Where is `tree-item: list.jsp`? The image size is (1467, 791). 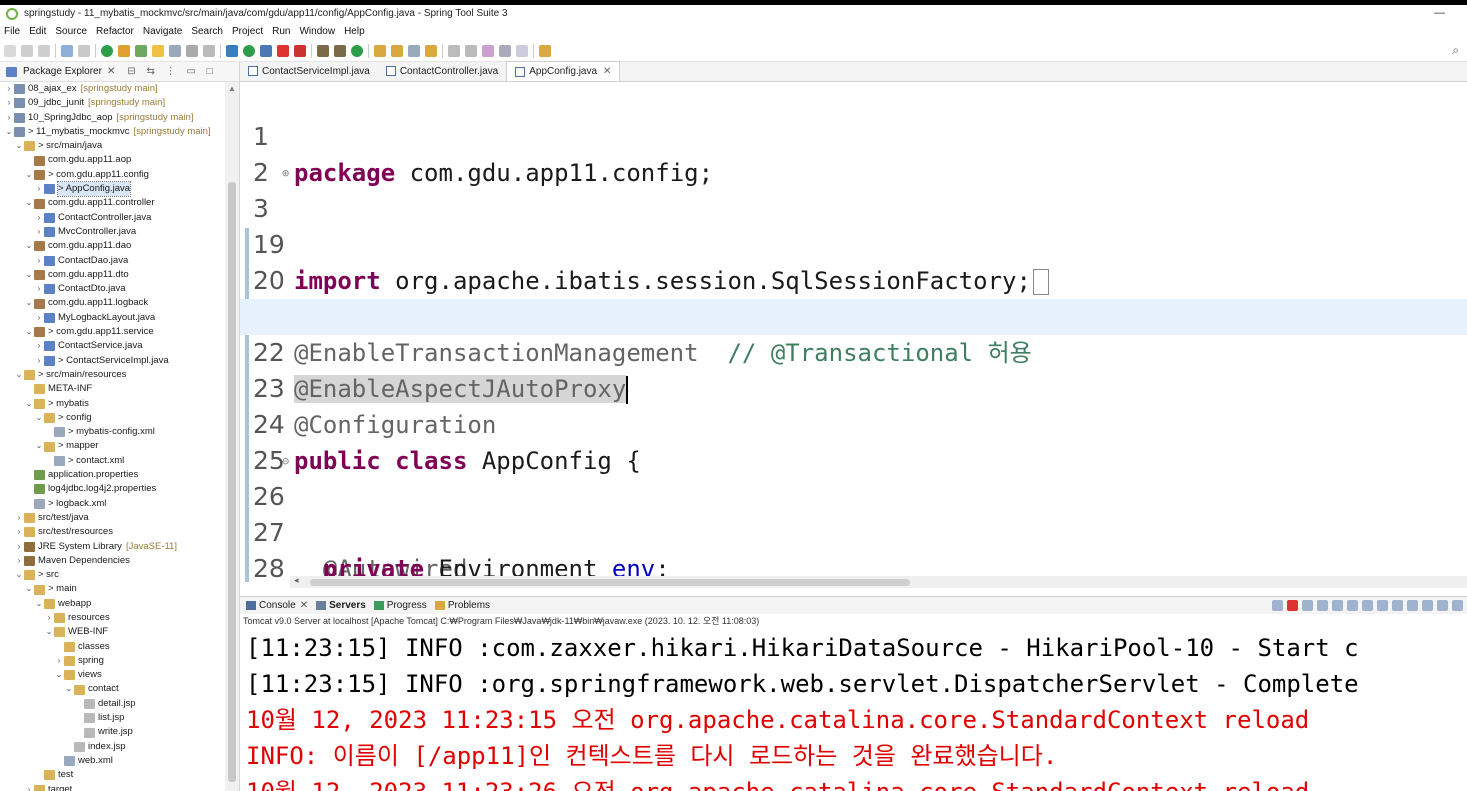 tree-item: list.jsp is located at coordinates (112, 718).